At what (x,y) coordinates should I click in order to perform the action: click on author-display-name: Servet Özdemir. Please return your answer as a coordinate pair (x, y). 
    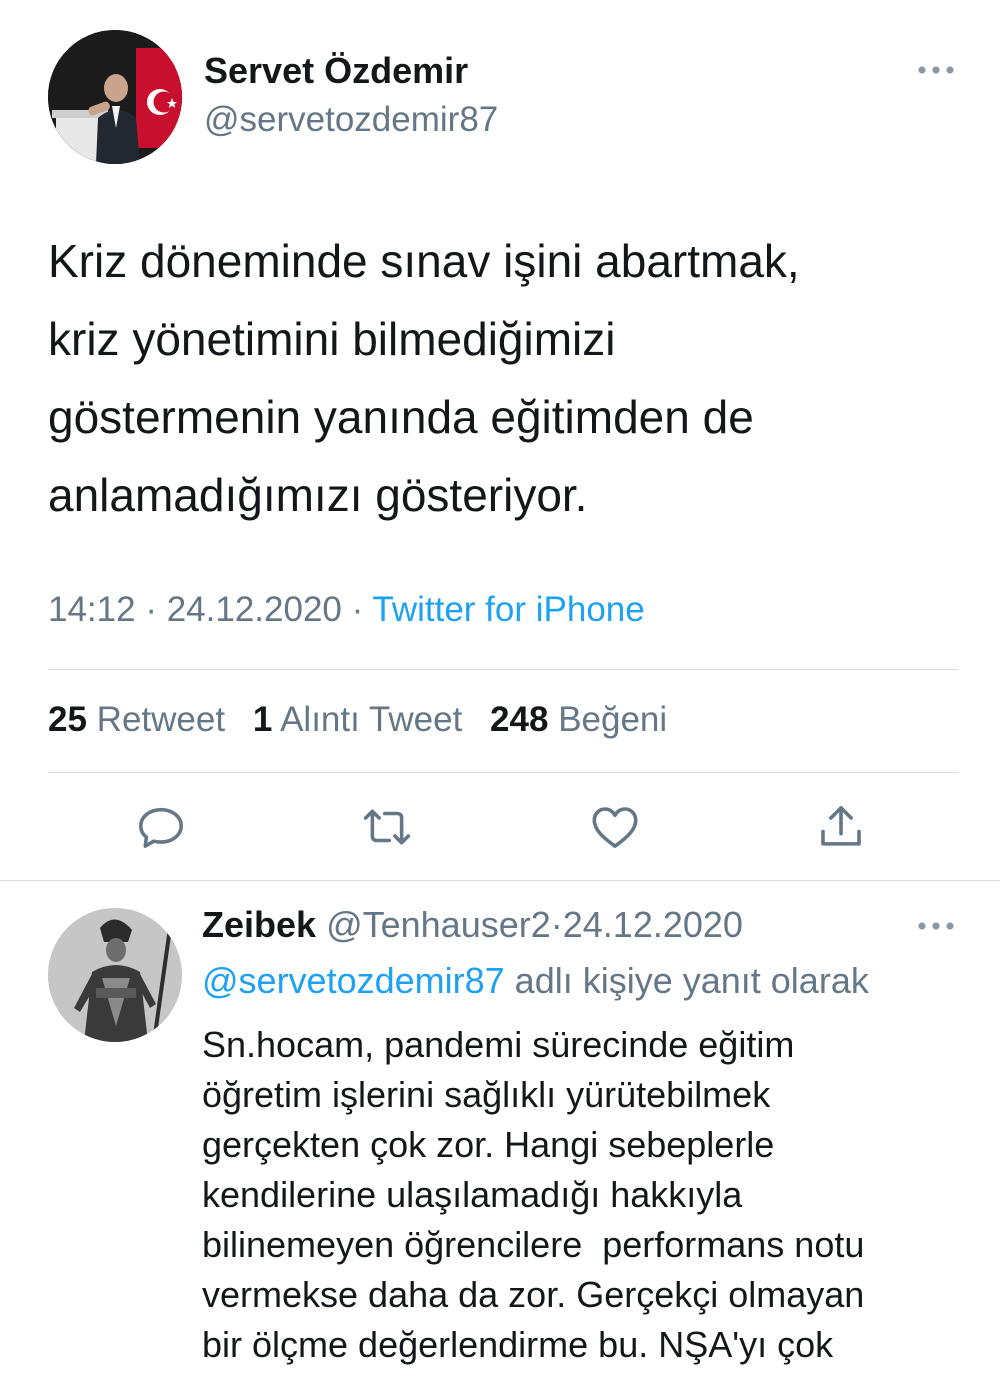
    Looking at the image, I should click on (336, 71).